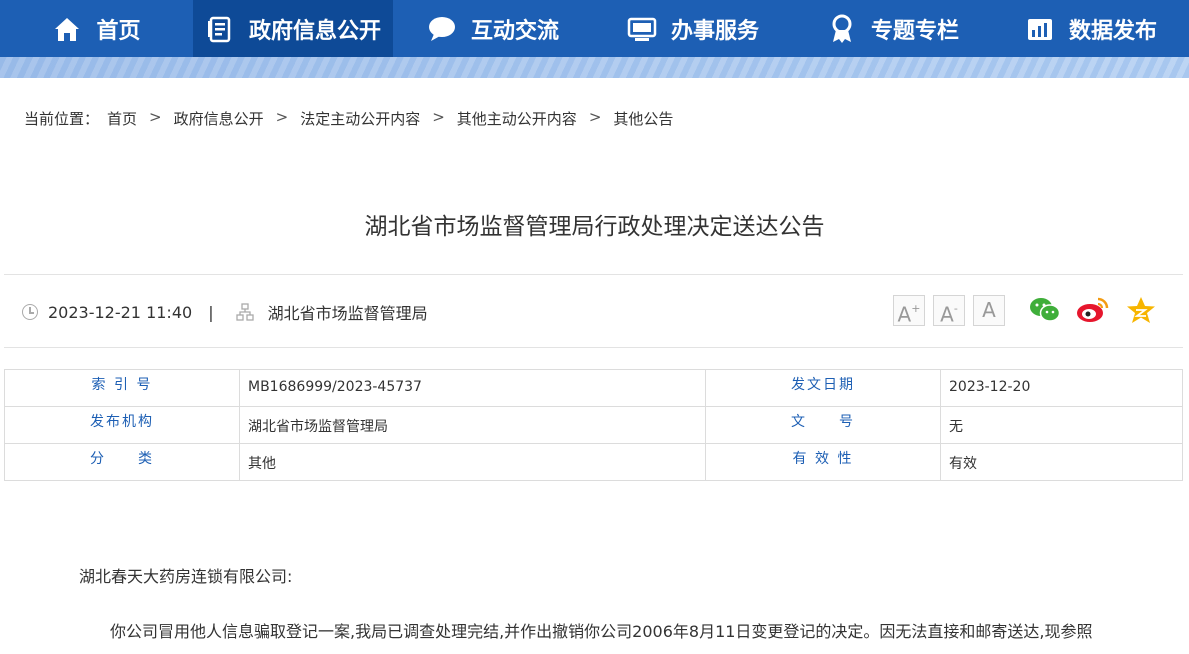  What do you see at coordinates (186, 576) in the screenshot?
I see `salutation: 湖北春天大药房连锁有限公司:` at bounding box center [186, 576].